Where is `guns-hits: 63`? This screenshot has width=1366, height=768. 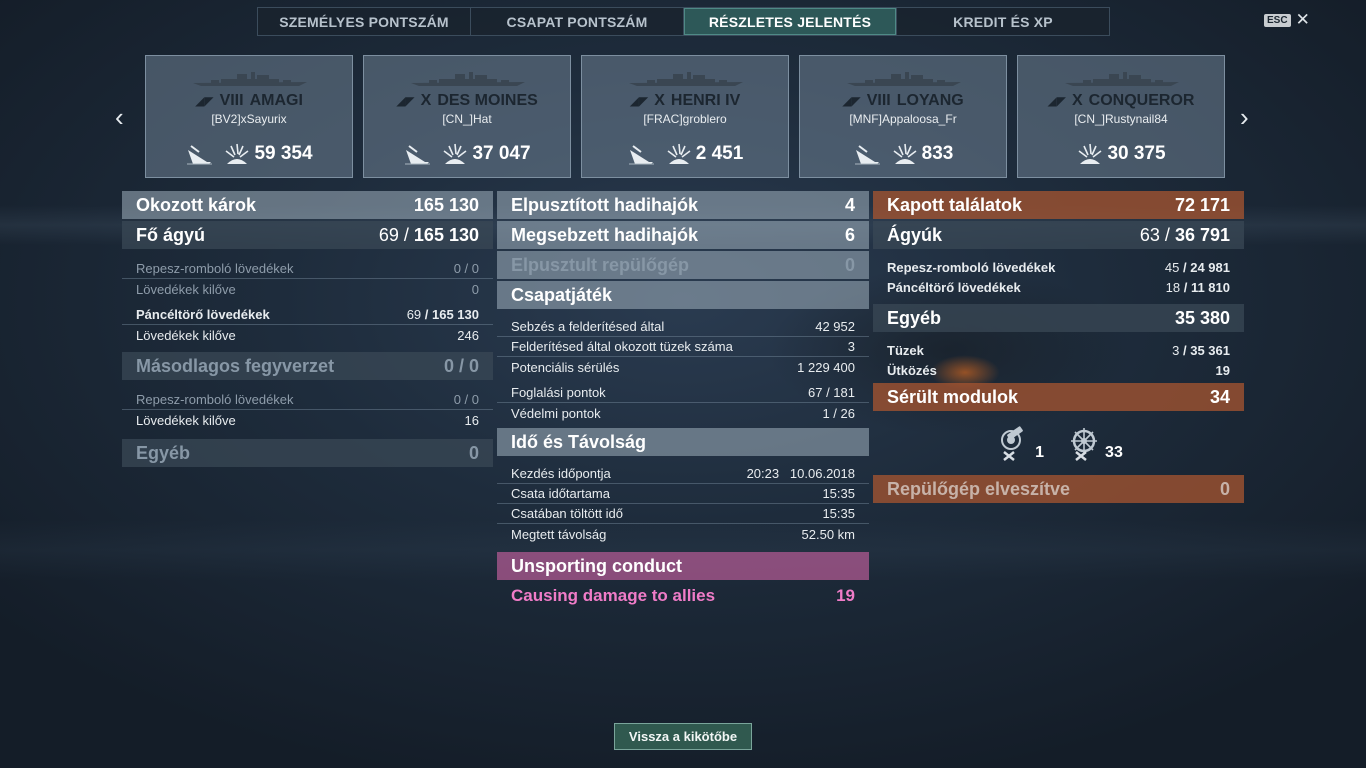
guns-hits: 63 is located at coordinates (1149, 234).